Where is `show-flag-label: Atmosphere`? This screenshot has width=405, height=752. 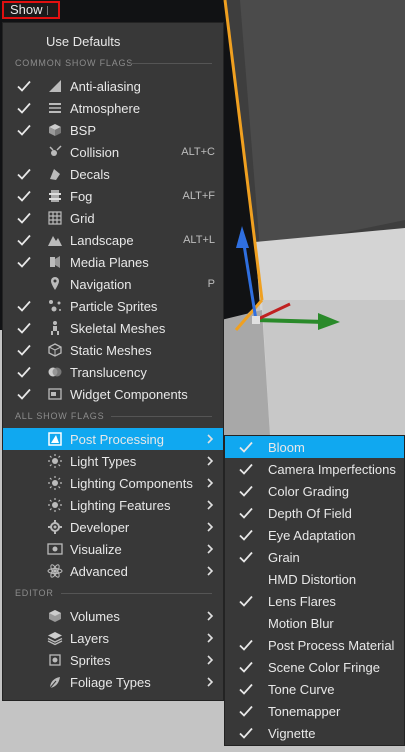
show-flag-label: Atmosphere is located at coordinates (105, 108).